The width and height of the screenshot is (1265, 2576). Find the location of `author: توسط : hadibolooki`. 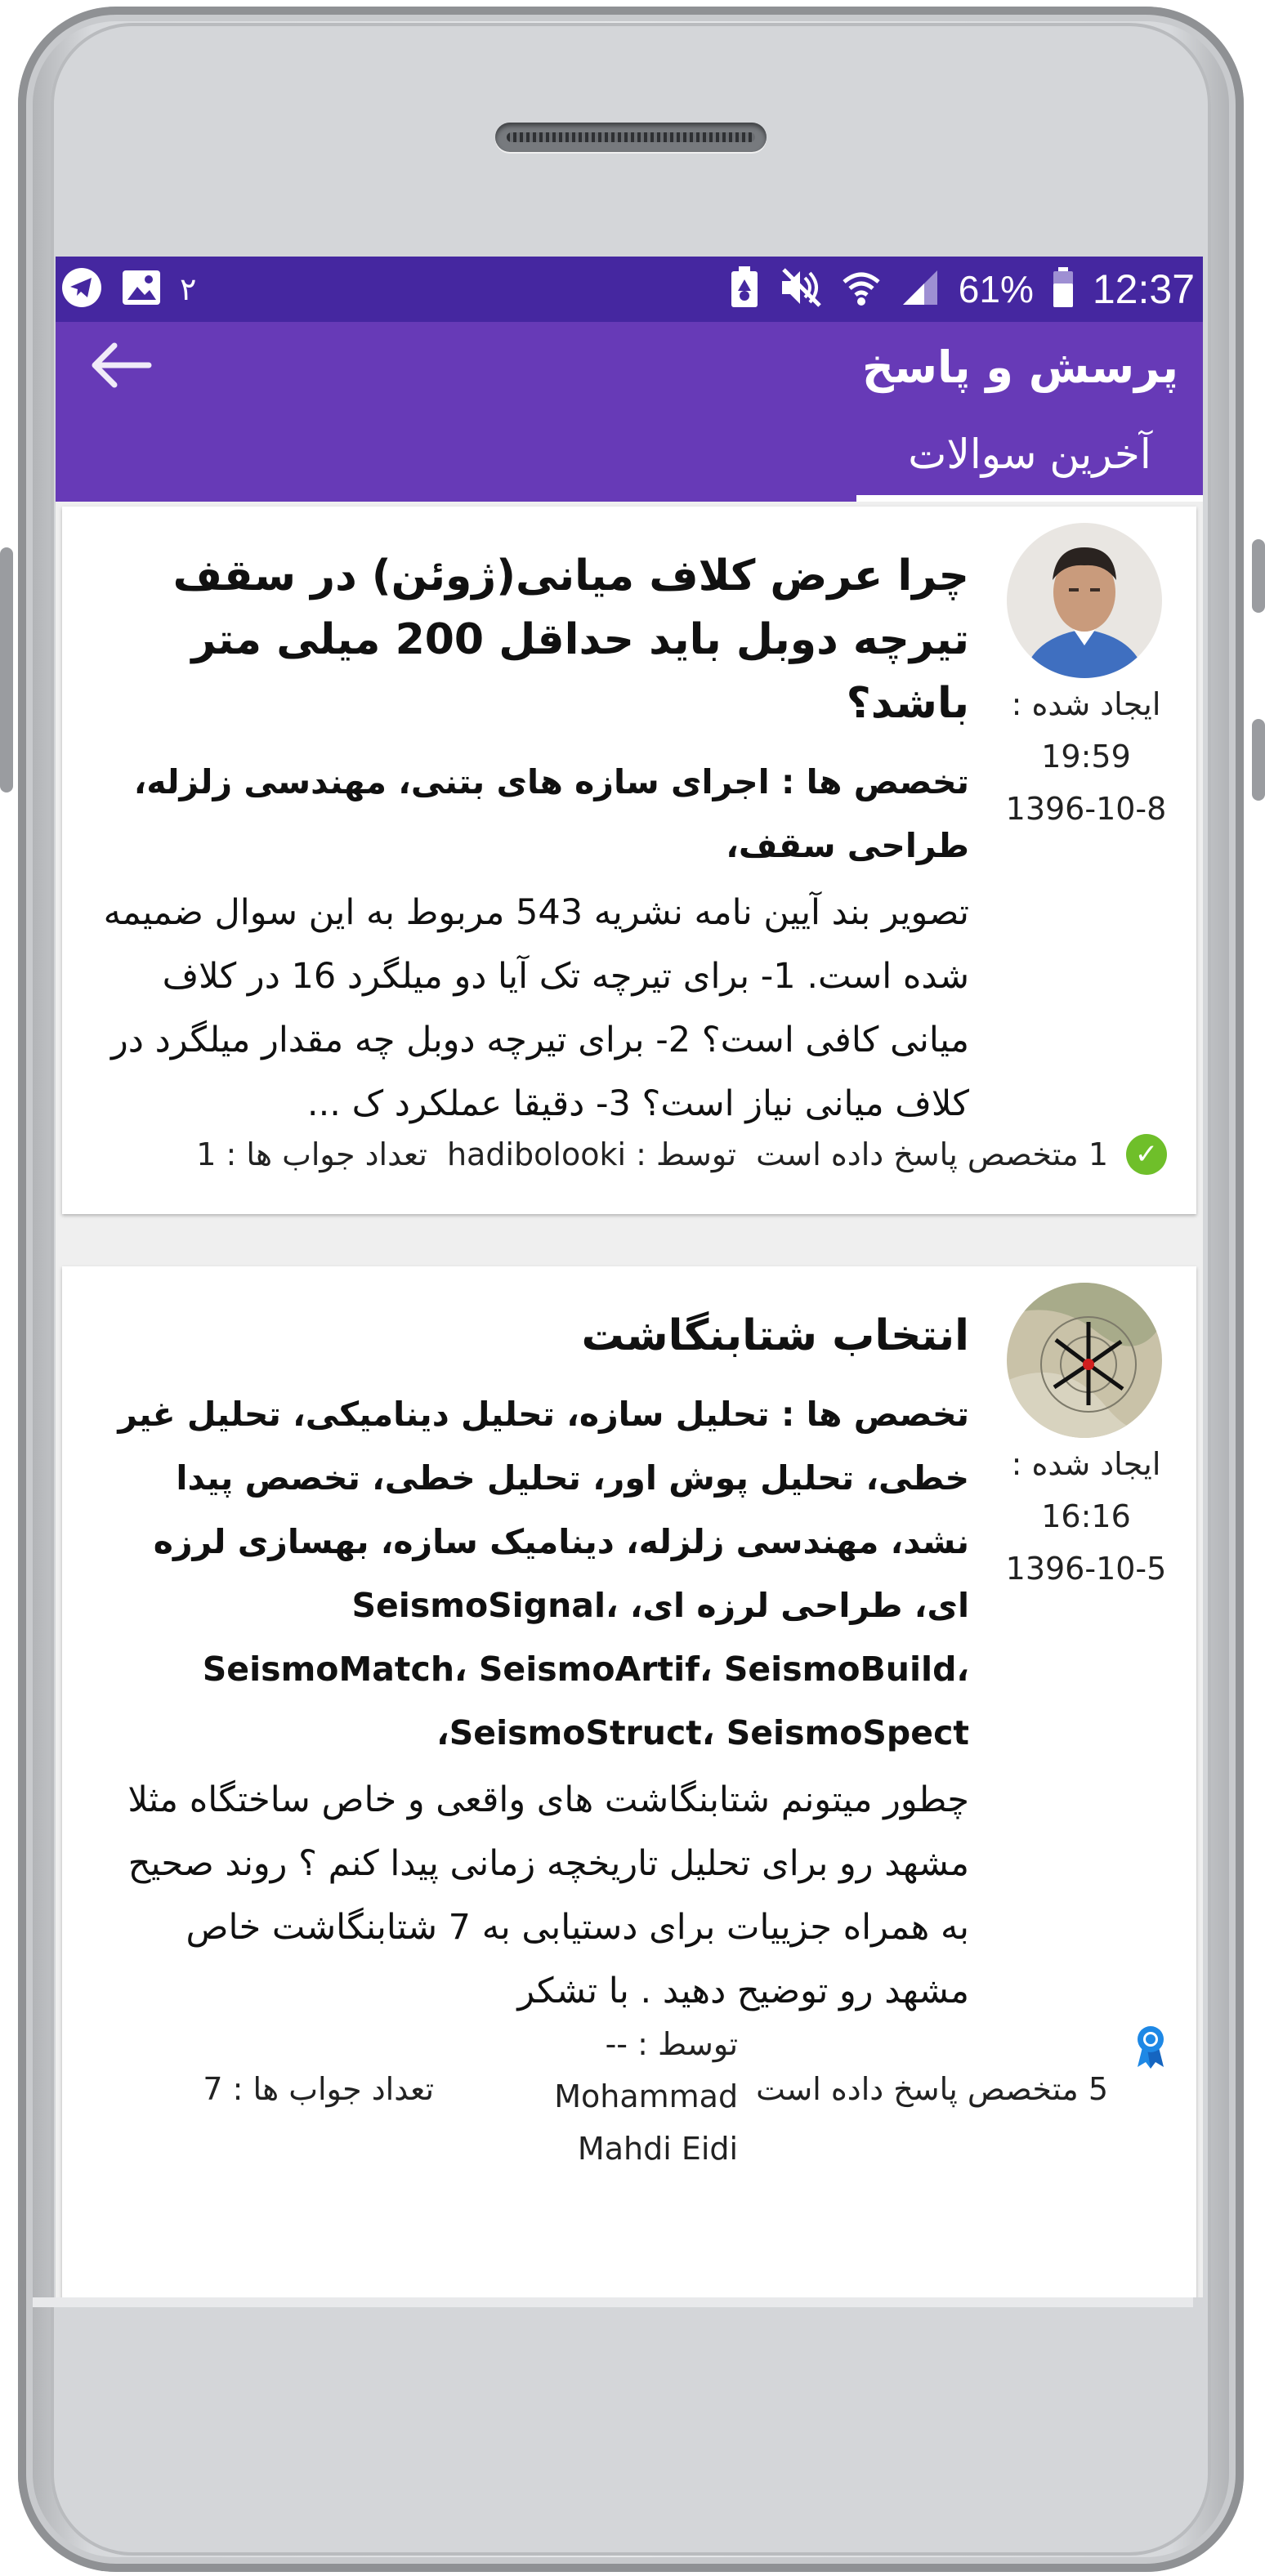

author: توسط : hadibolooki is located at coordinates (591, 1154).